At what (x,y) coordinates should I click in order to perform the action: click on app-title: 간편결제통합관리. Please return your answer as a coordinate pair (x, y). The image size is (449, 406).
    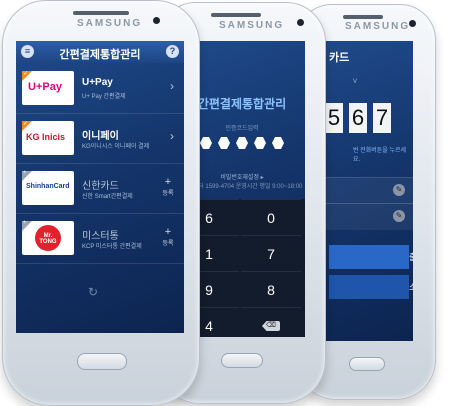
    Looking at the image, I should click on (100, 55).